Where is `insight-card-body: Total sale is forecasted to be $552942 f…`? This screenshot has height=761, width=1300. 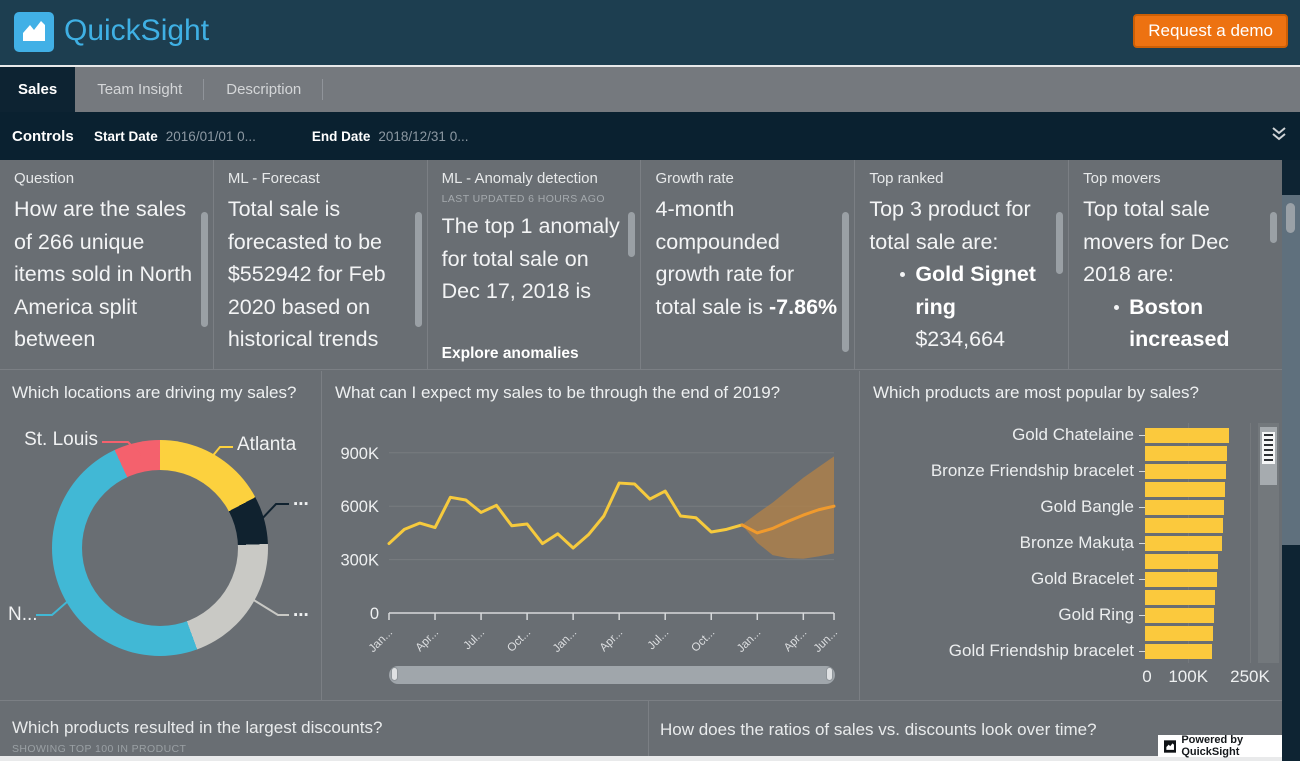 insight-card-body: Total sale is forecasted to be $552942 f… is located at coordinates (306, 274).